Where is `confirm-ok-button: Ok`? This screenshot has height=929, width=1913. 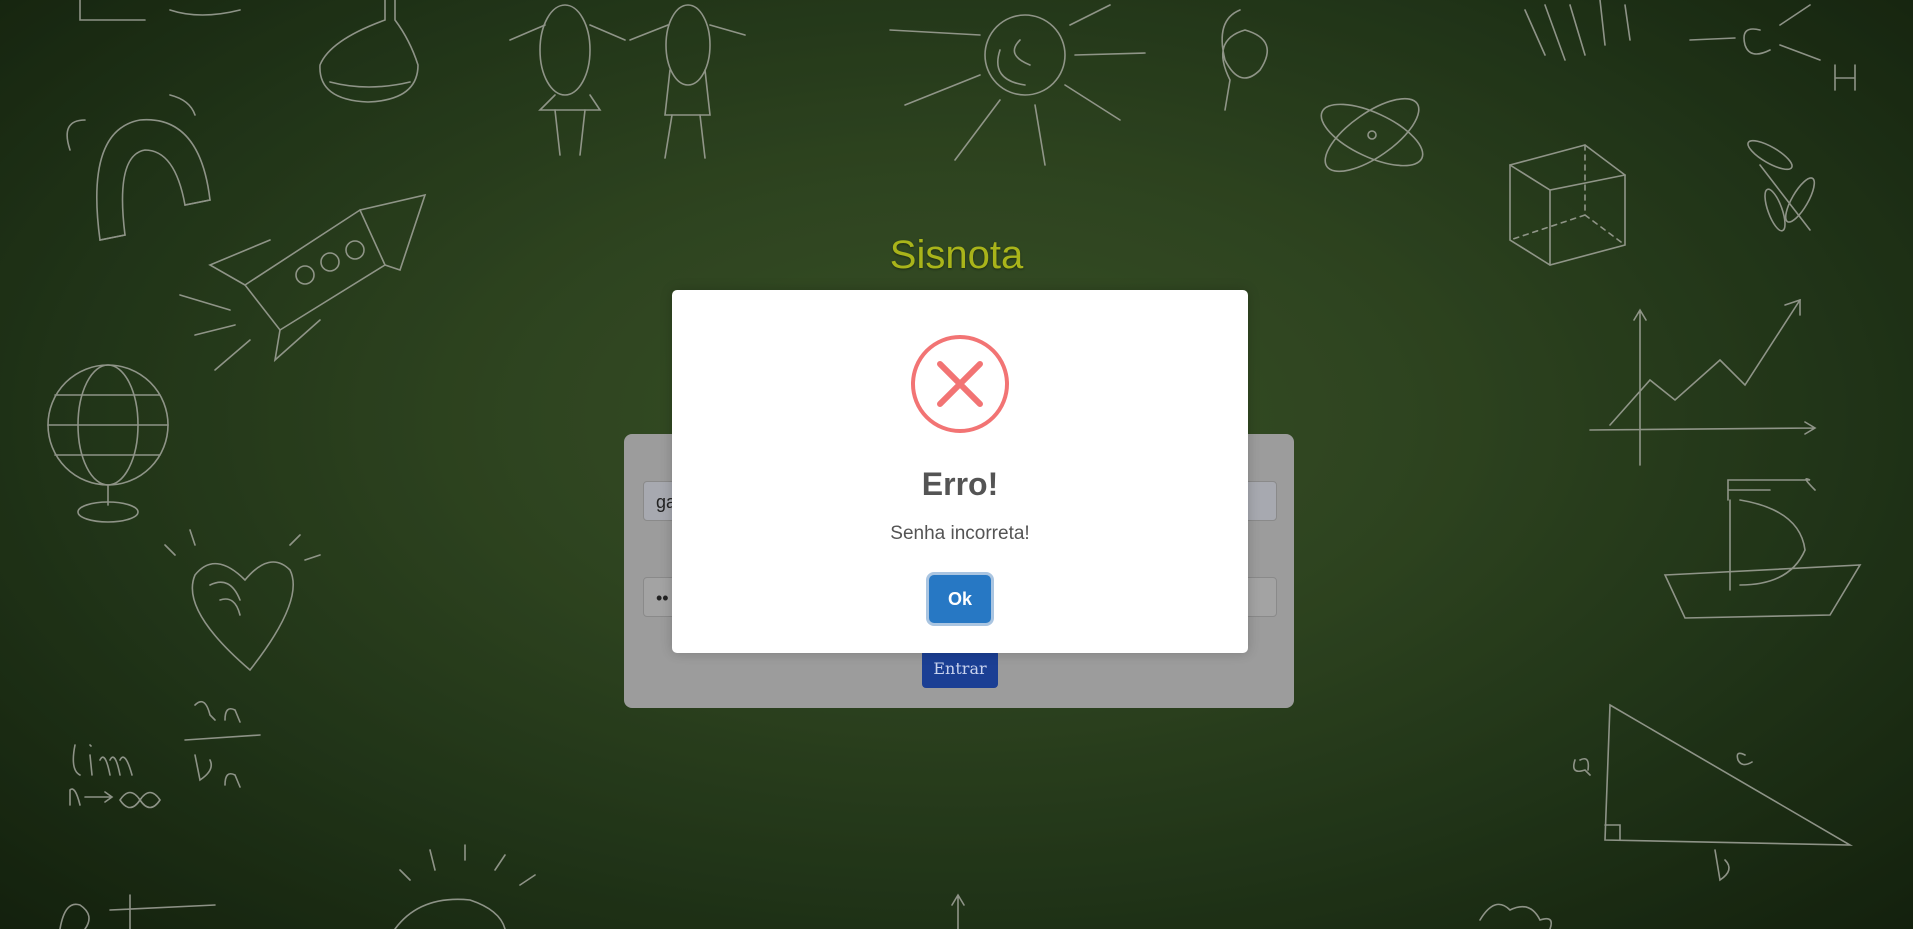
confirm-ok-button: Ok is located at coordinates (960, 599).